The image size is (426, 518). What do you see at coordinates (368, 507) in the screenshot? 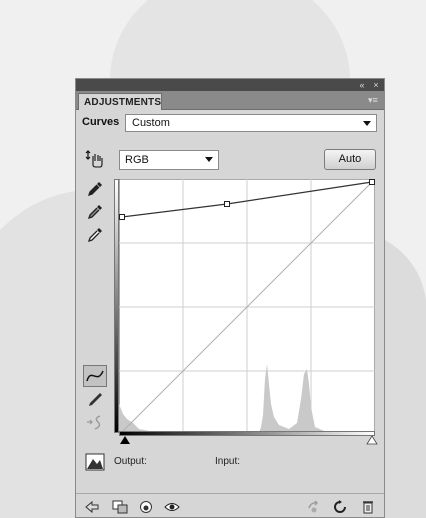
I see `trash-icon` at bounding box center [368, 507].